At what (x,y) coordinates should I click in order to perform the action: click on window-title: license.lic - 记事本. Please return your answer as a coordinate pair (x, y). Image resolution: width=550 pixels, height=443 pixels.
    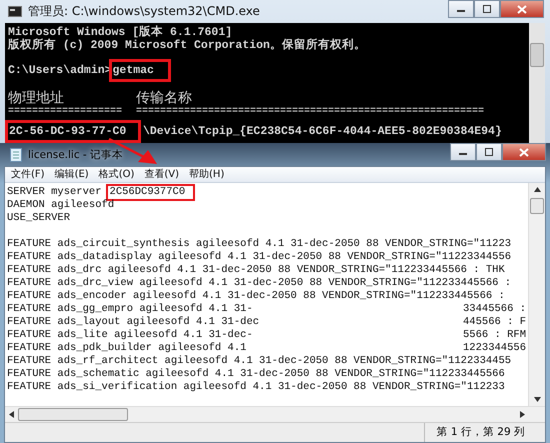
    Looking at the image, I should click on (76, 155).